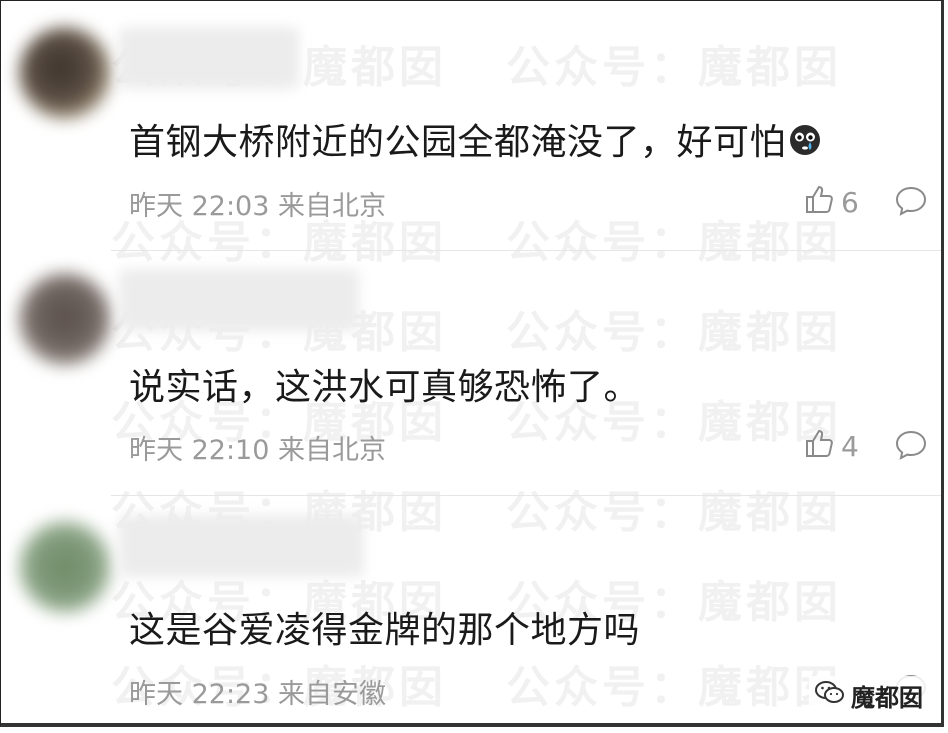  Describe the element at coordinates (199, 206) in the screenshot. I see `comment-time: 昨天 22:03` at that location.